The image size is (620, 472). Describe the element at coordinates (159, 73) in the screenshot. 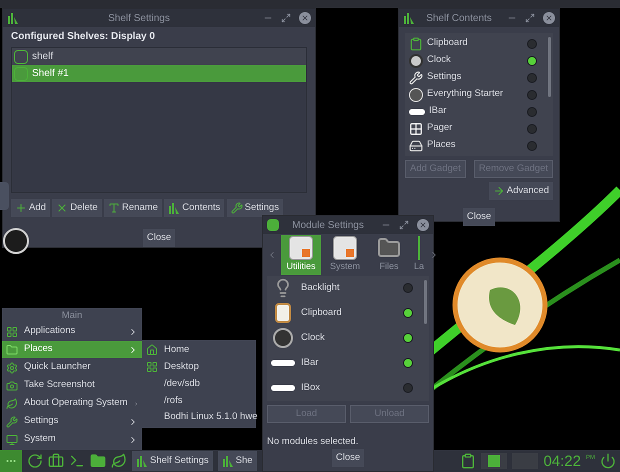

I see `shelf-row: Shelf #1` at that location.